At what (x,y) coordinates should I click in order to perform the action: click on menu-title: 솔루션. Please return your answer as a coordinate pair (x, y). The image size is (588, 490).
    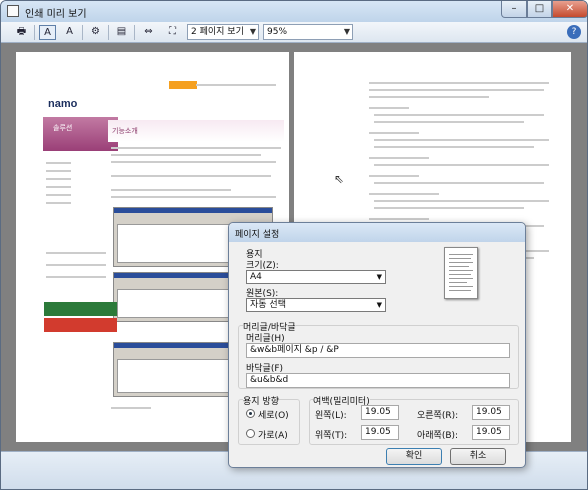
    Looking at the image, I should click on (63, 128).